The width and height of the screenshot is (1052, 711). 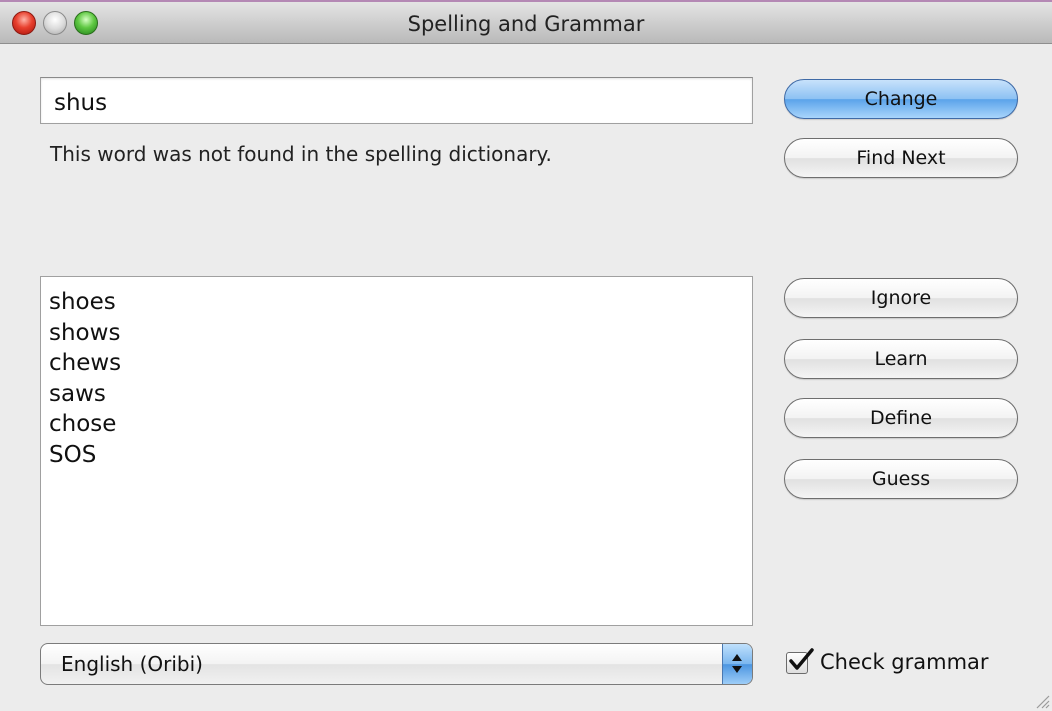 I want to click on check-grammar-checkbox, so click(x=800, y=661).